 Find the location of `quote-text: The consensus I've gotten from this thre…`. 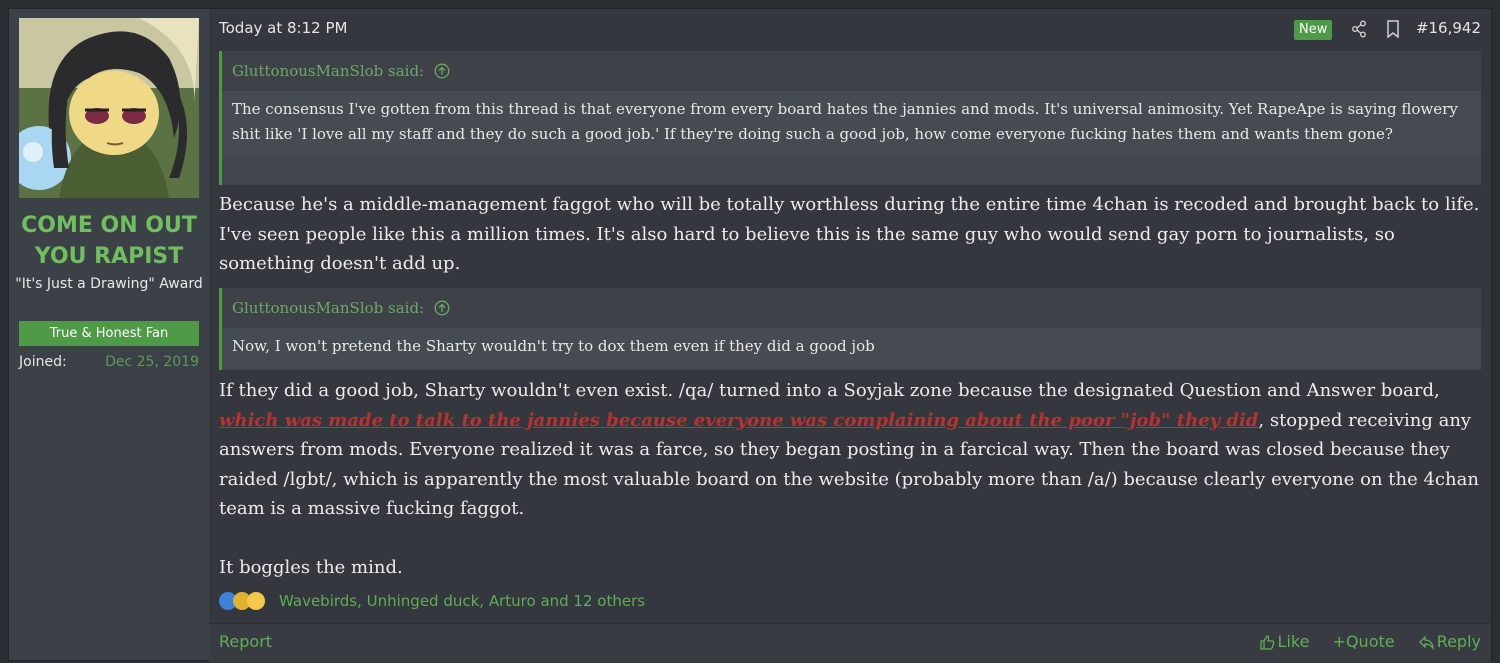

quote-text: The consensus I've gotten from this thre… is located at coordinates (851, 124).